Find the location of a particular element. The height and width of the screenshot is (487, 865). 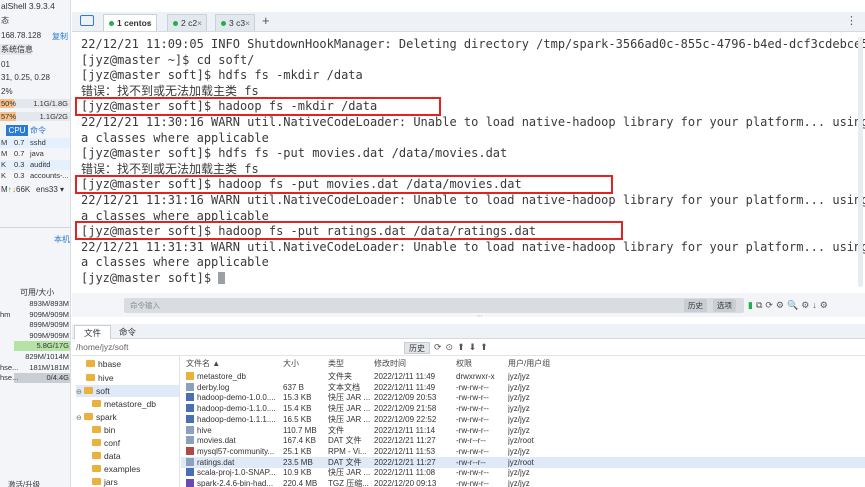

file-perm: -rw-rw-r-- is located at coordinates (472, 430).